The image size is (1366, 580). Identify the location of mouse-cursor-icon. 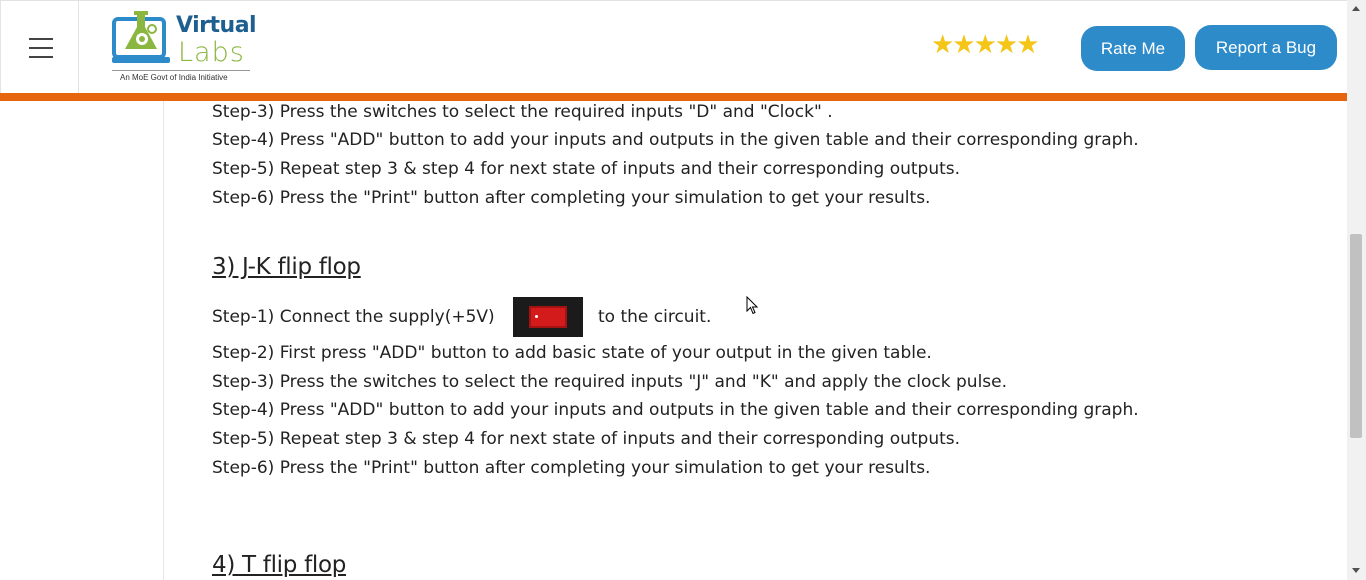
(752, 305).